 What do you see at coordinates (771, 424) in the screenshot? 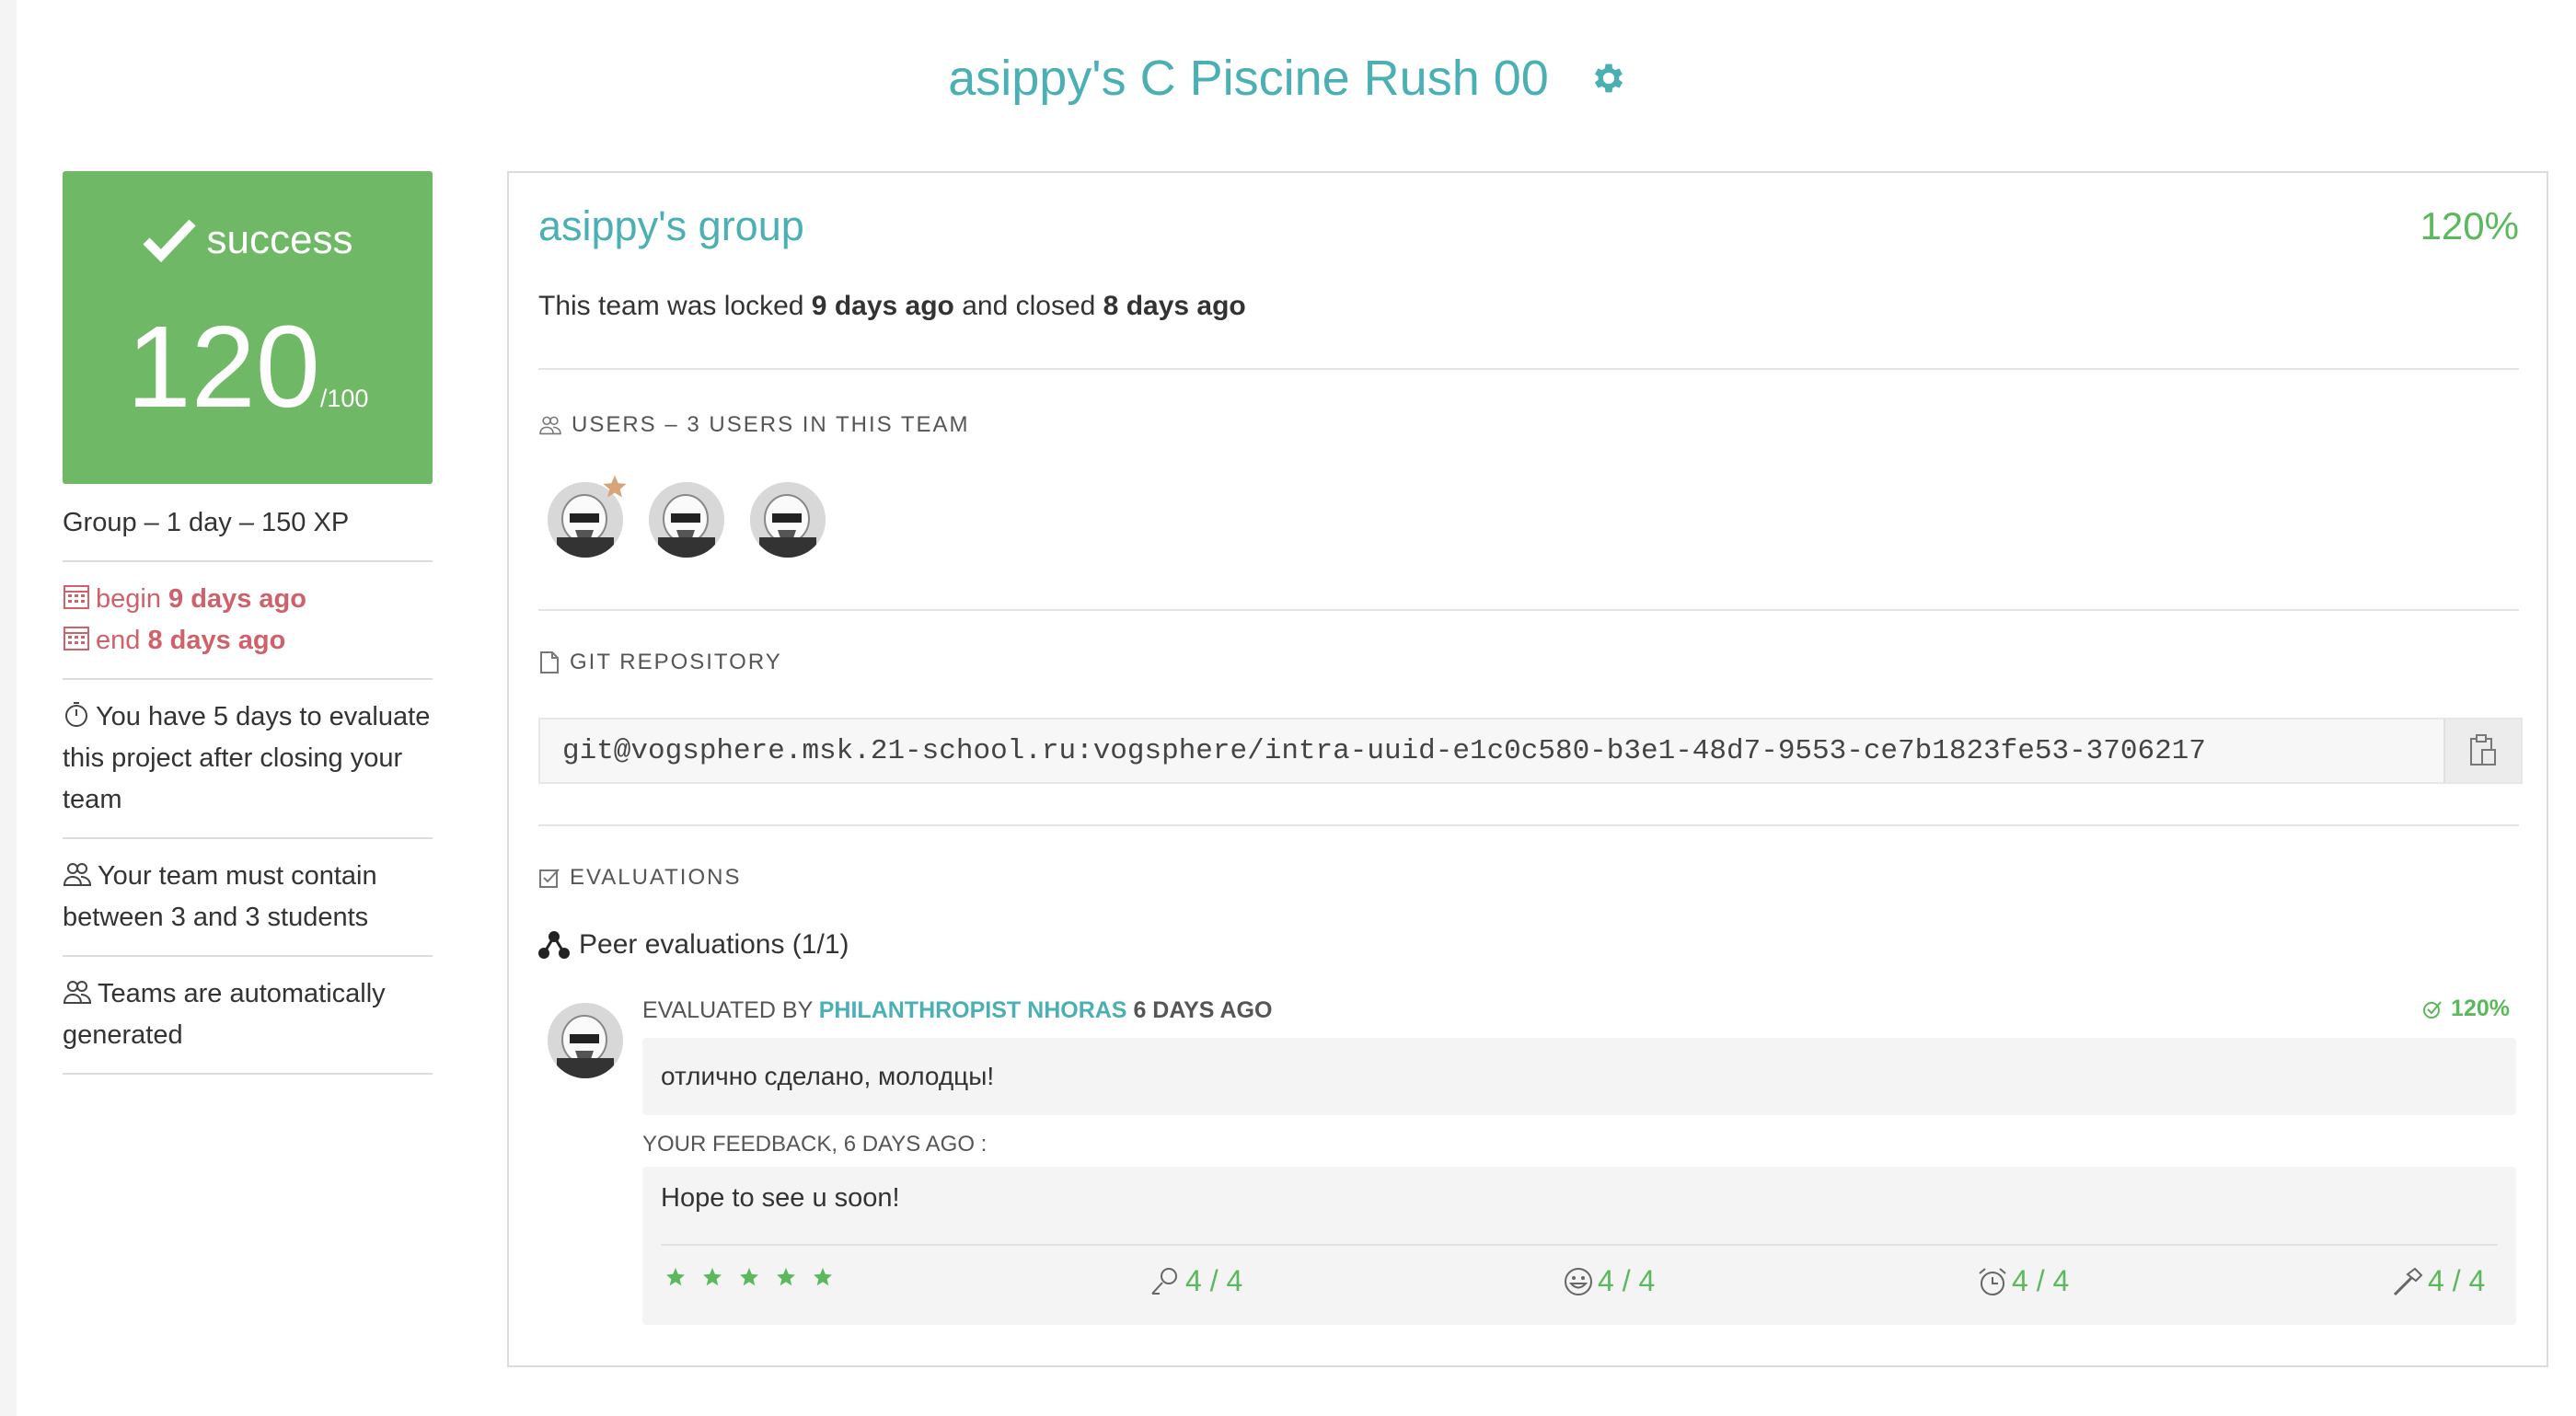
I see `users-label: USERS – 3 USERS IN THIS TEAM` at bounding box center [771, 424].